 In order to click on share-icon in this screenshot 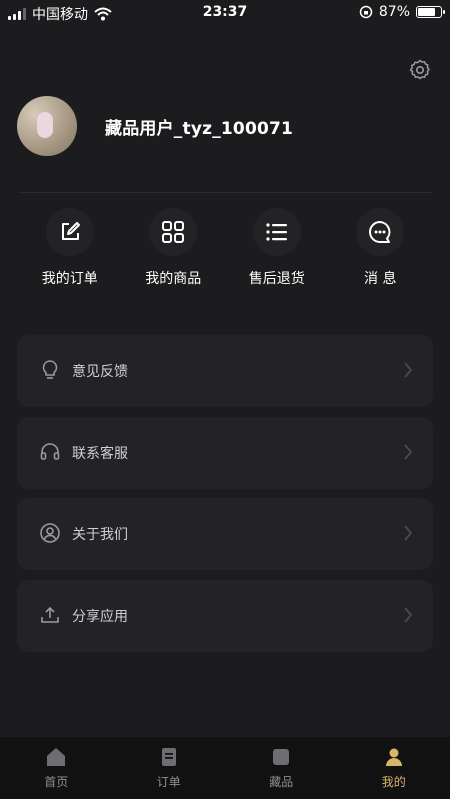, I will do `click(50, 614)`.